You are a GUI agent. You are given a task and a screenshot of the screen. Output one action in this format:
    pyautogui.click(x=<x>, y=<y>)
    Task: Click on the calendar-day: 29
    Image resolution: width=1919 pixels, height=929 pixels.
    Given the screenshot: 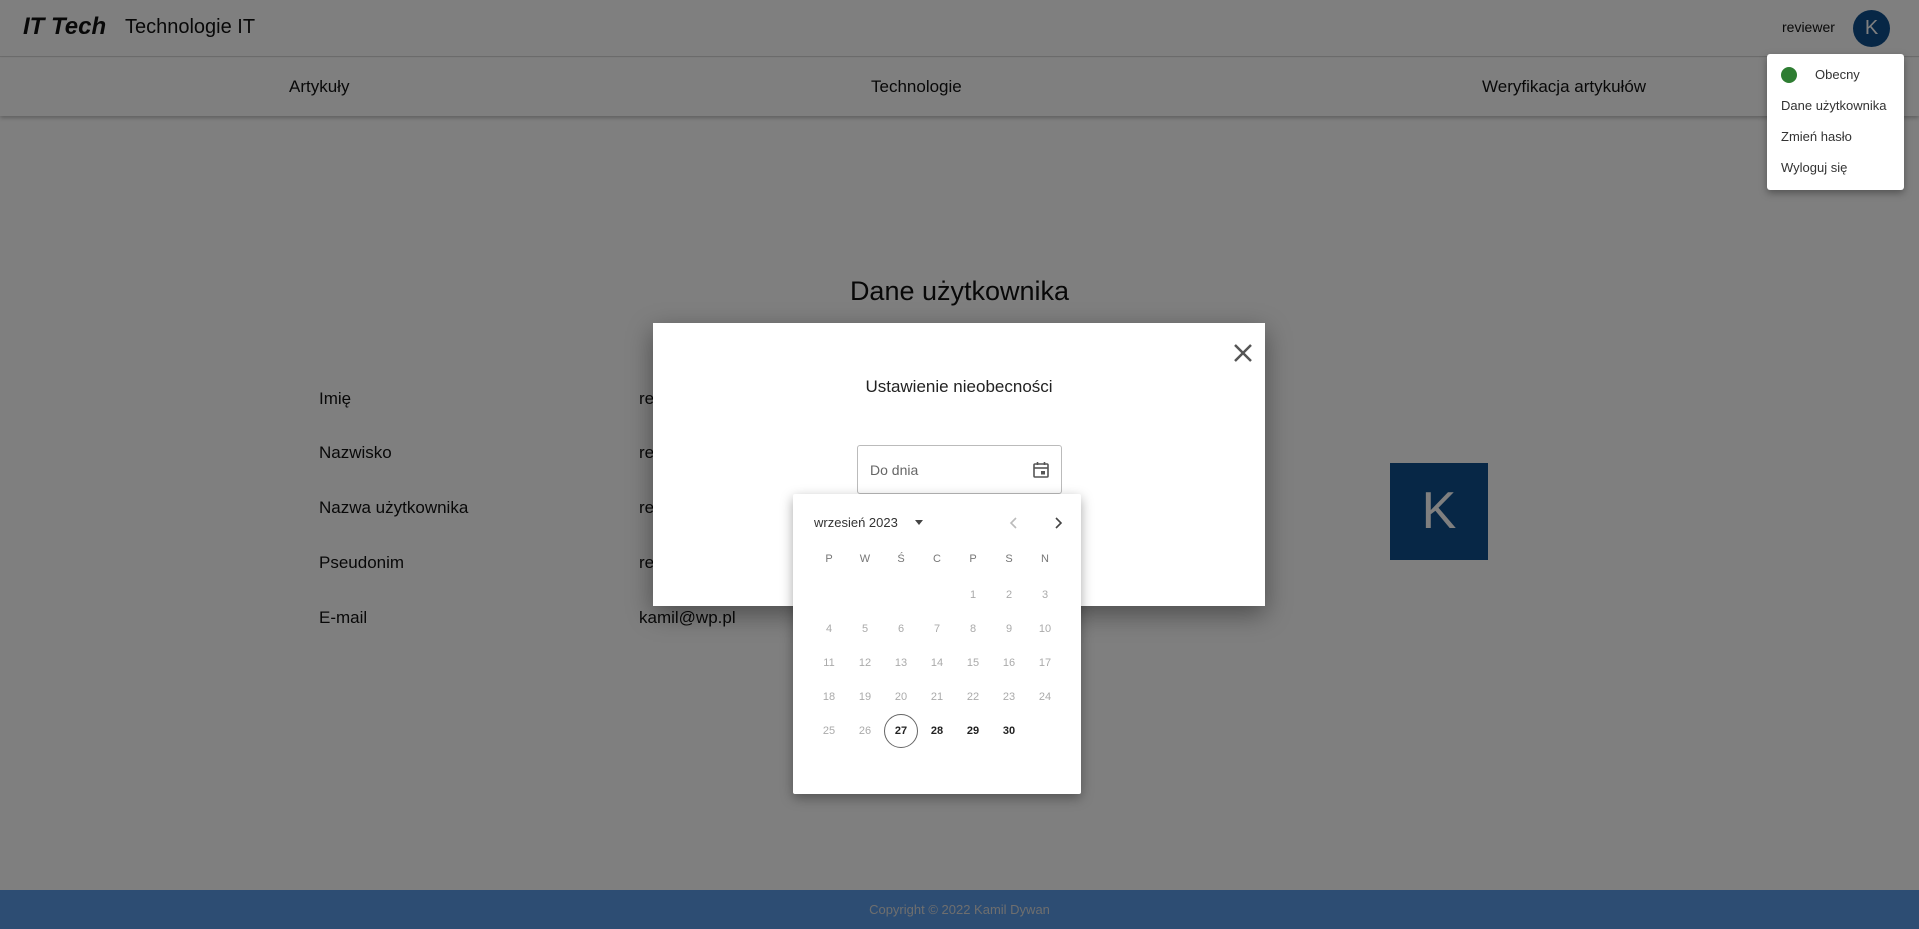 What is the action you would take?
    pyautogui.click(x=973, y=731)
    